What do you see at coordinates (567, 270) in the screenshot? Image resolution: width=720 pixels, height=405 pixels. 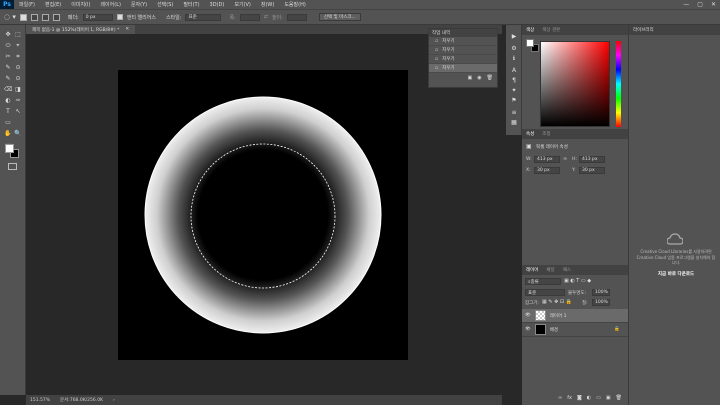 I see `tab-paths: 패스` at bounding box center [567, 270].